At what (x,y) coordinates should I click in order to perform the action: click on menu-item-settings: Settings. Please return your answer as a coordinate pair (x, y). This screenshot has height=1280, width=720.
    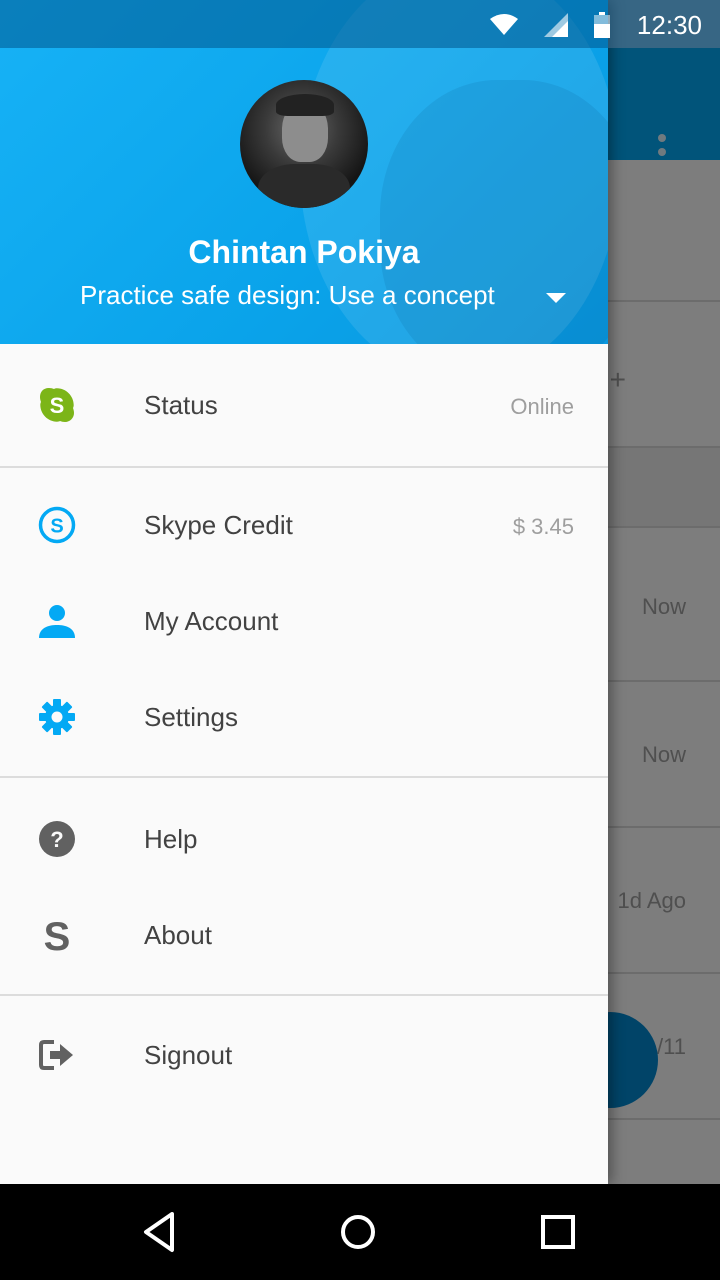
    Looking at the image, I should click on (304, 718).